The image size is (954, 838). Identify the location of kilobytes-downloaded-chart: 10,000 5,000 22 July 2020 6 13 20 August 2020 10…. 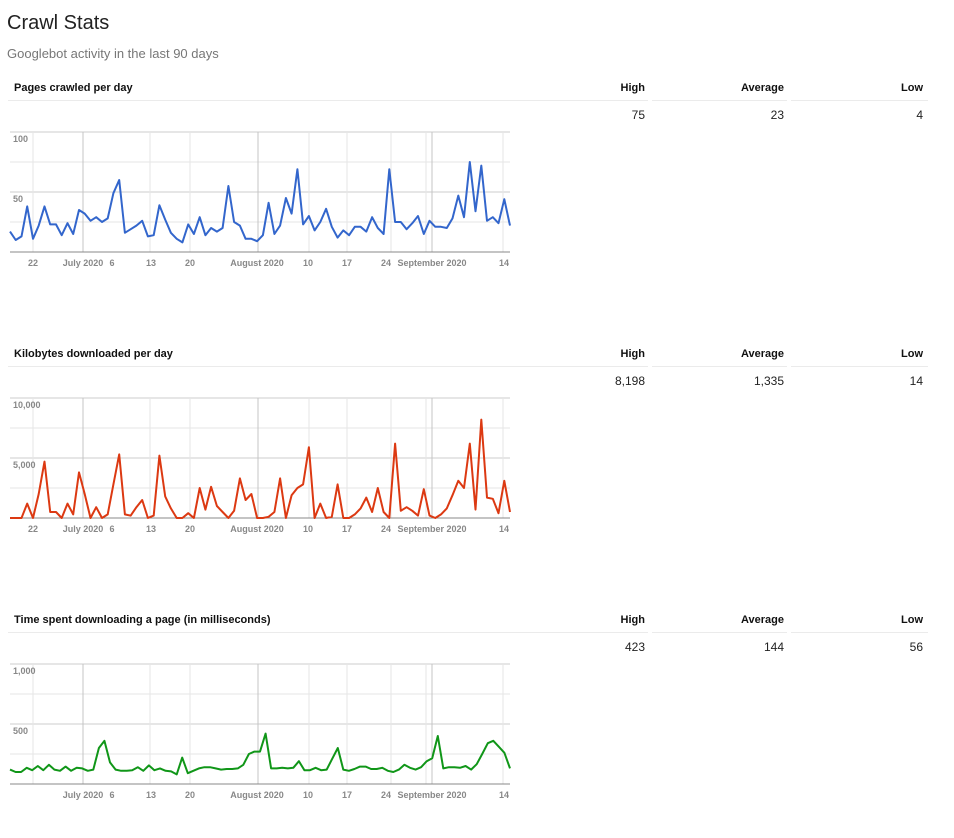
(260, 465).